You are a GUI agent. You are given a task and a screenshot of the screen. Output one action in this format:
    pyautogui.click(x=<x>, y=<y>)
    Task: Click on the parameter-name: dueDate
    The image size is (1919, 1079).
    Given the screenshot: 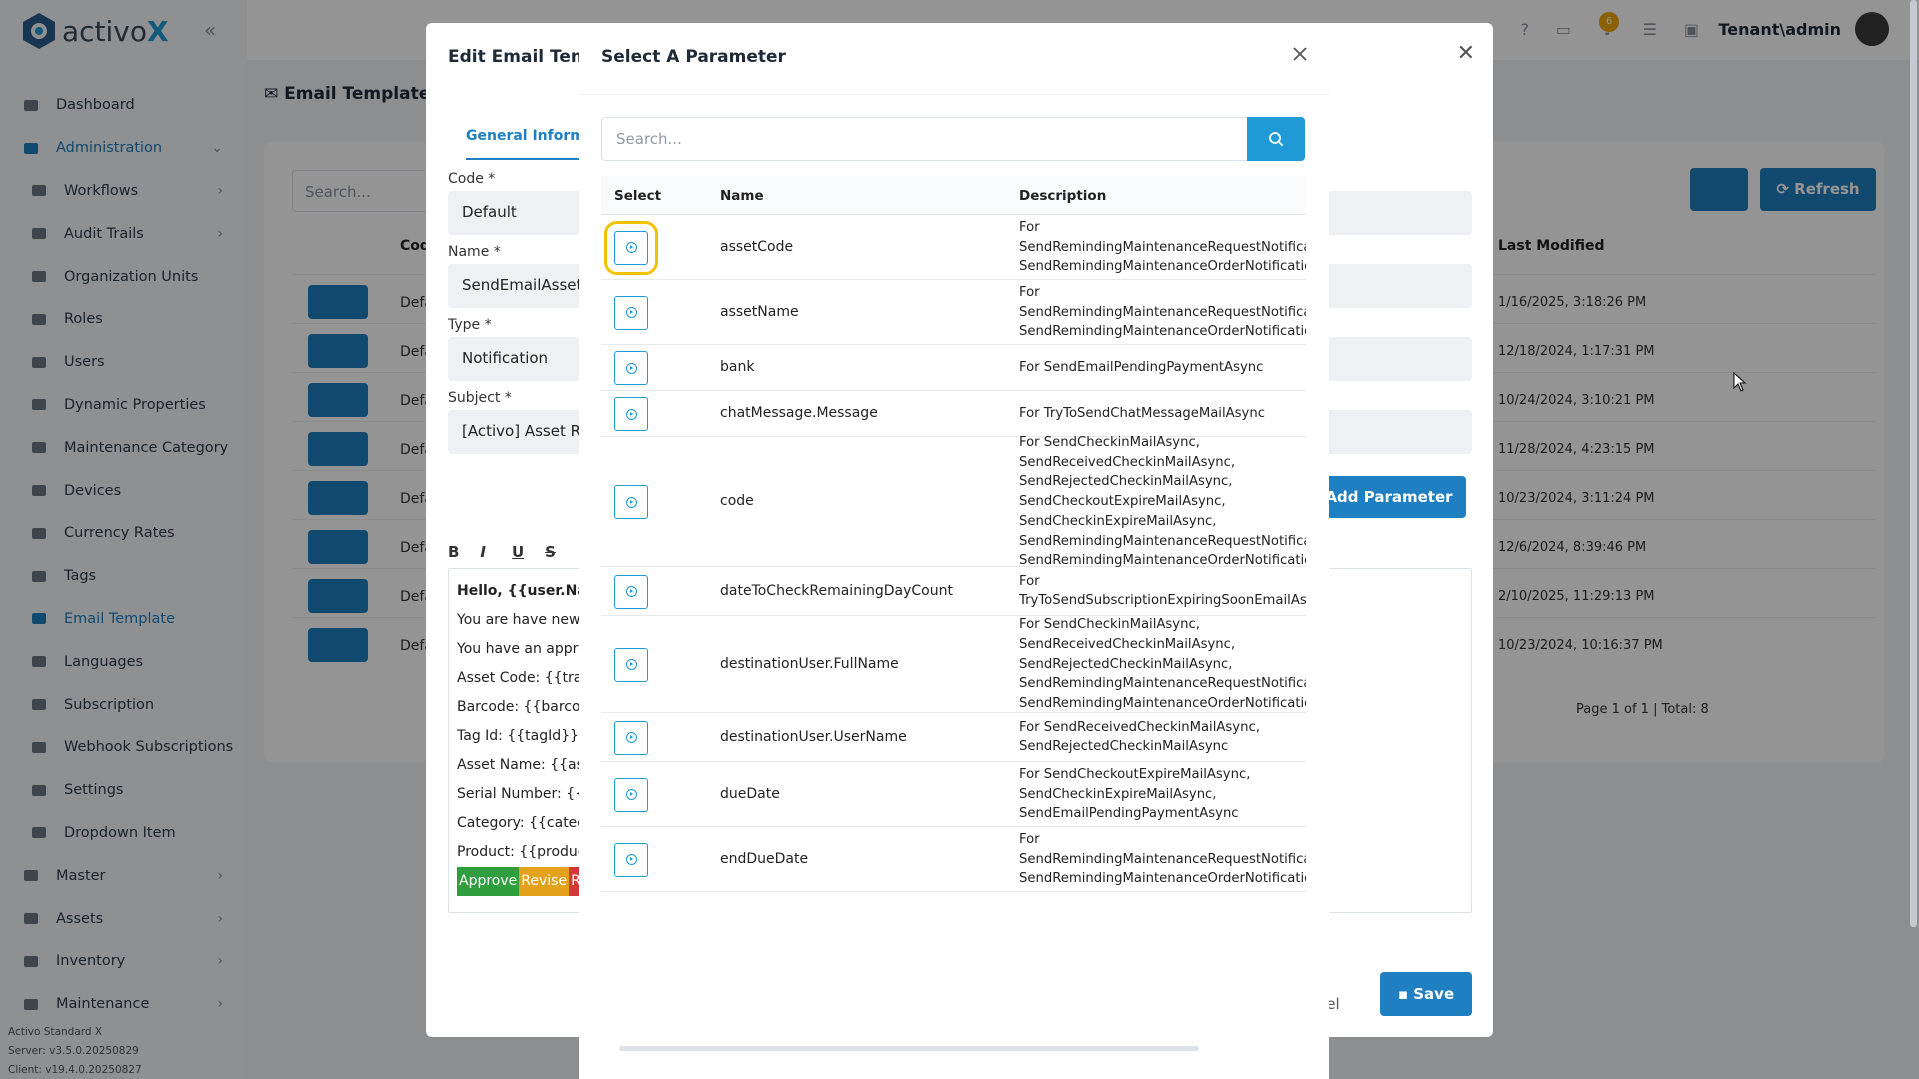 What is the action you would take?
    pyautogui.click(x=750, y=793)
    